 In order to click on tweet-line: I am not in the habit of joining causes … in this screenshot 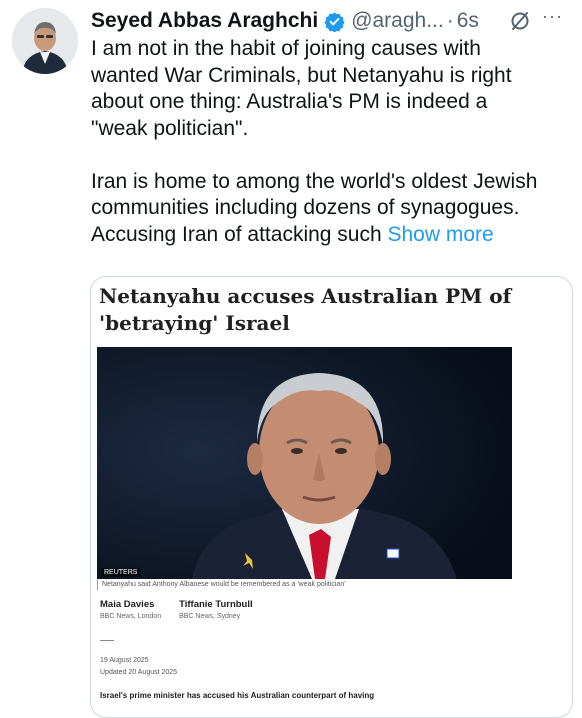, I will do `click(286, 48)`.